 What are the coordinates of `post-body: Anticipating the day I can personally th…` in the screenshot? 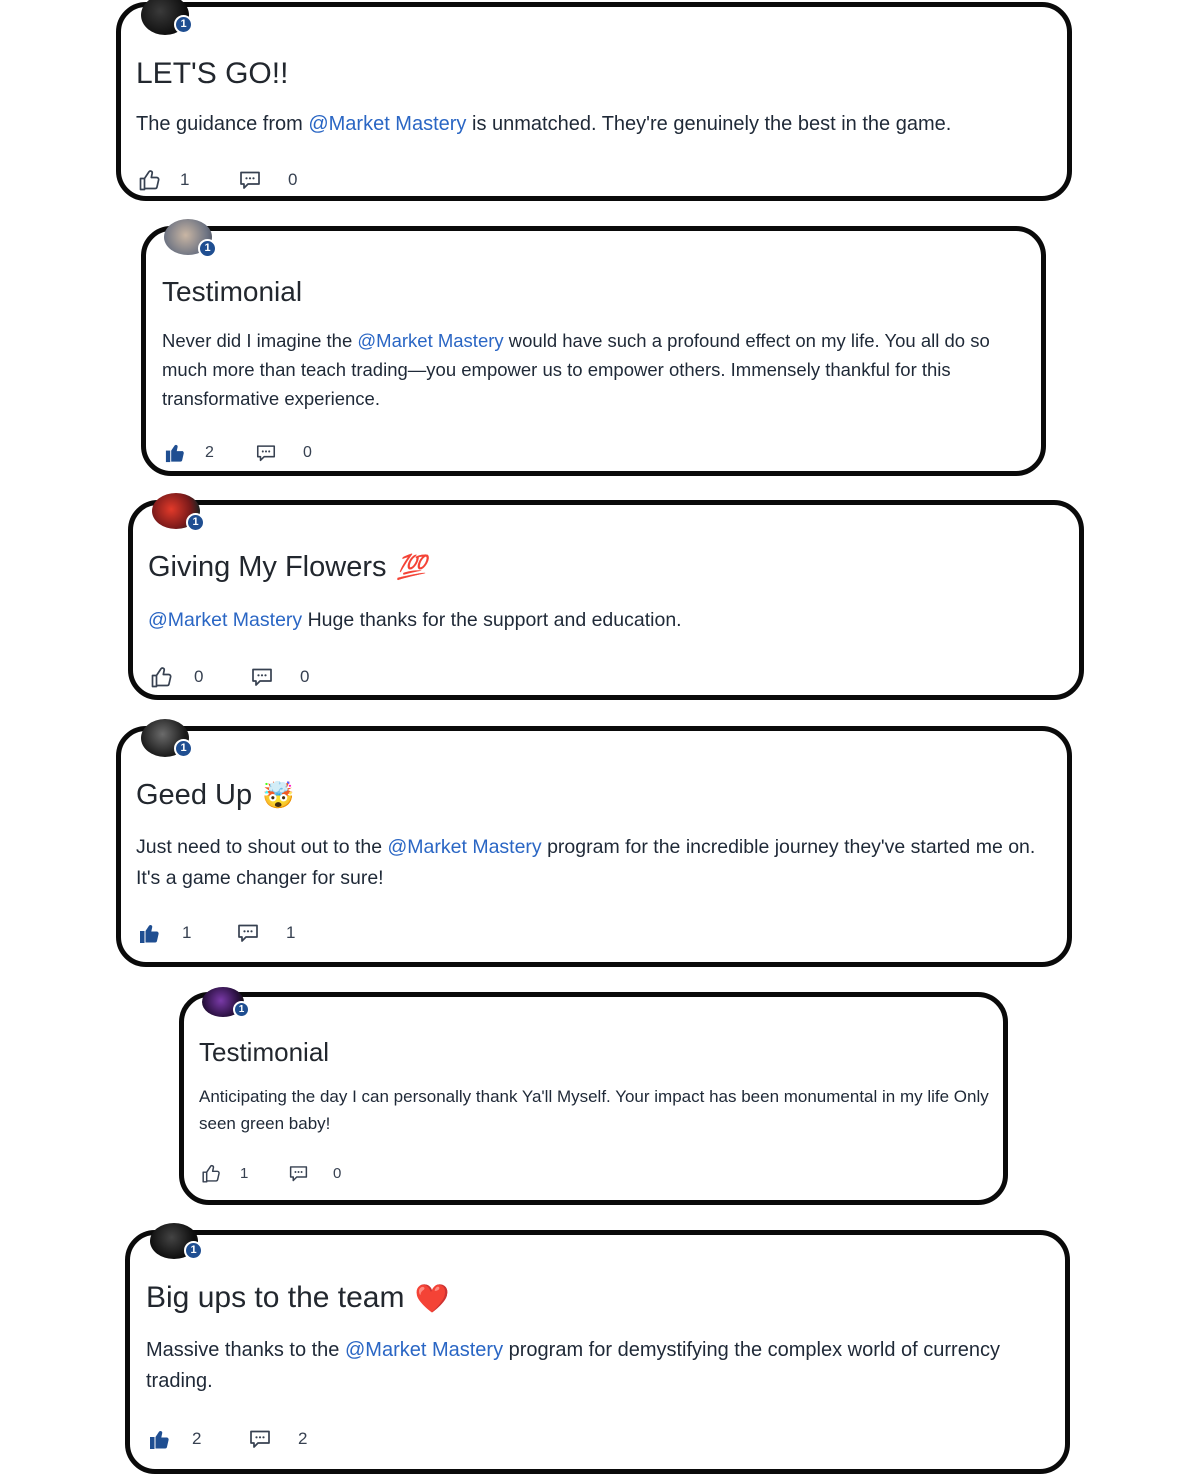 It's located at (594, 1110).